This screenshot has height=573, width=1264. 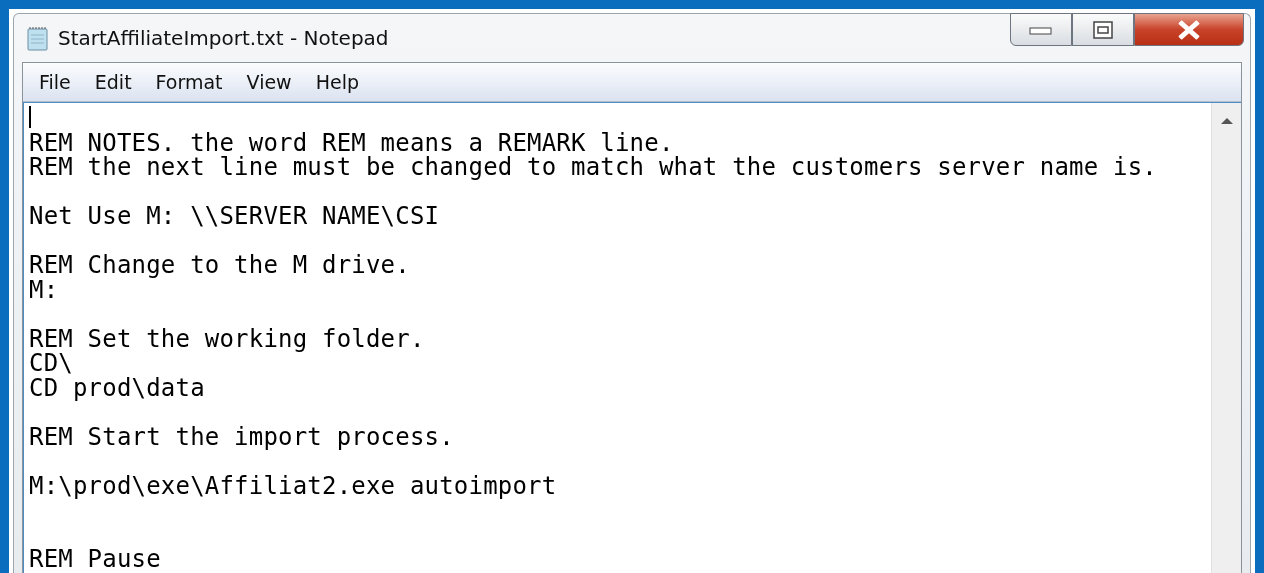 What do you see at coordinates (113, 82) in the screenshot?
I see `menu-item: Edit` at bounding box center [113, 82].